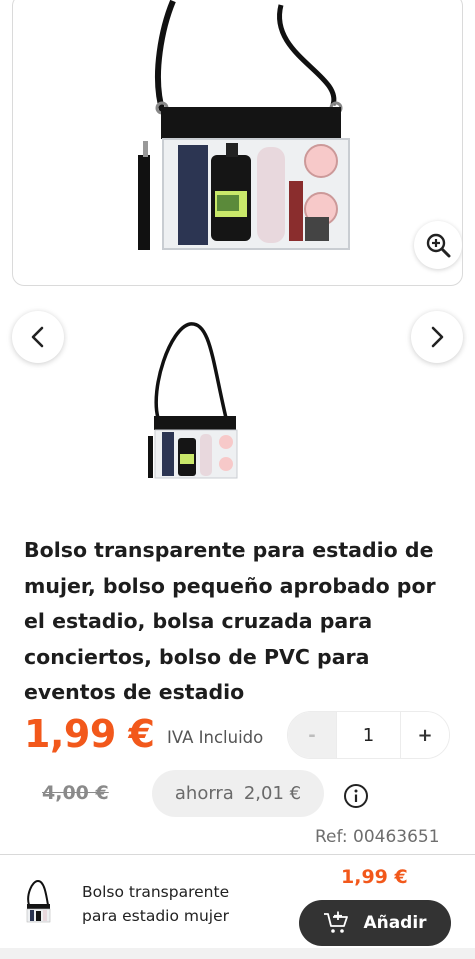 The height and width of the screenshot is (959, 475). I want to click on savings-label: ahorra, so click(204, 793).